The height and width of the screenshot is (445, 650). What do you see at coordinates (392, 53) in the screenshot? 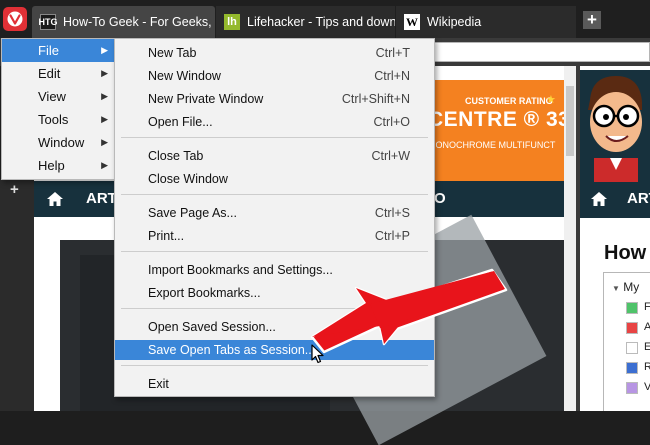
I see `shortcut-label: Ctrl+T` at bounding box center [392, 53].